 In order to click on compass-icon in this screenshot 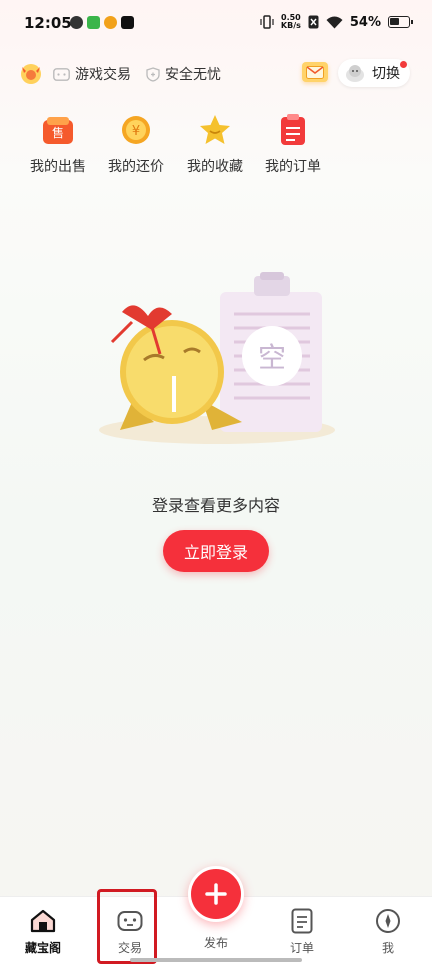, I will do `click(388, 921)`.